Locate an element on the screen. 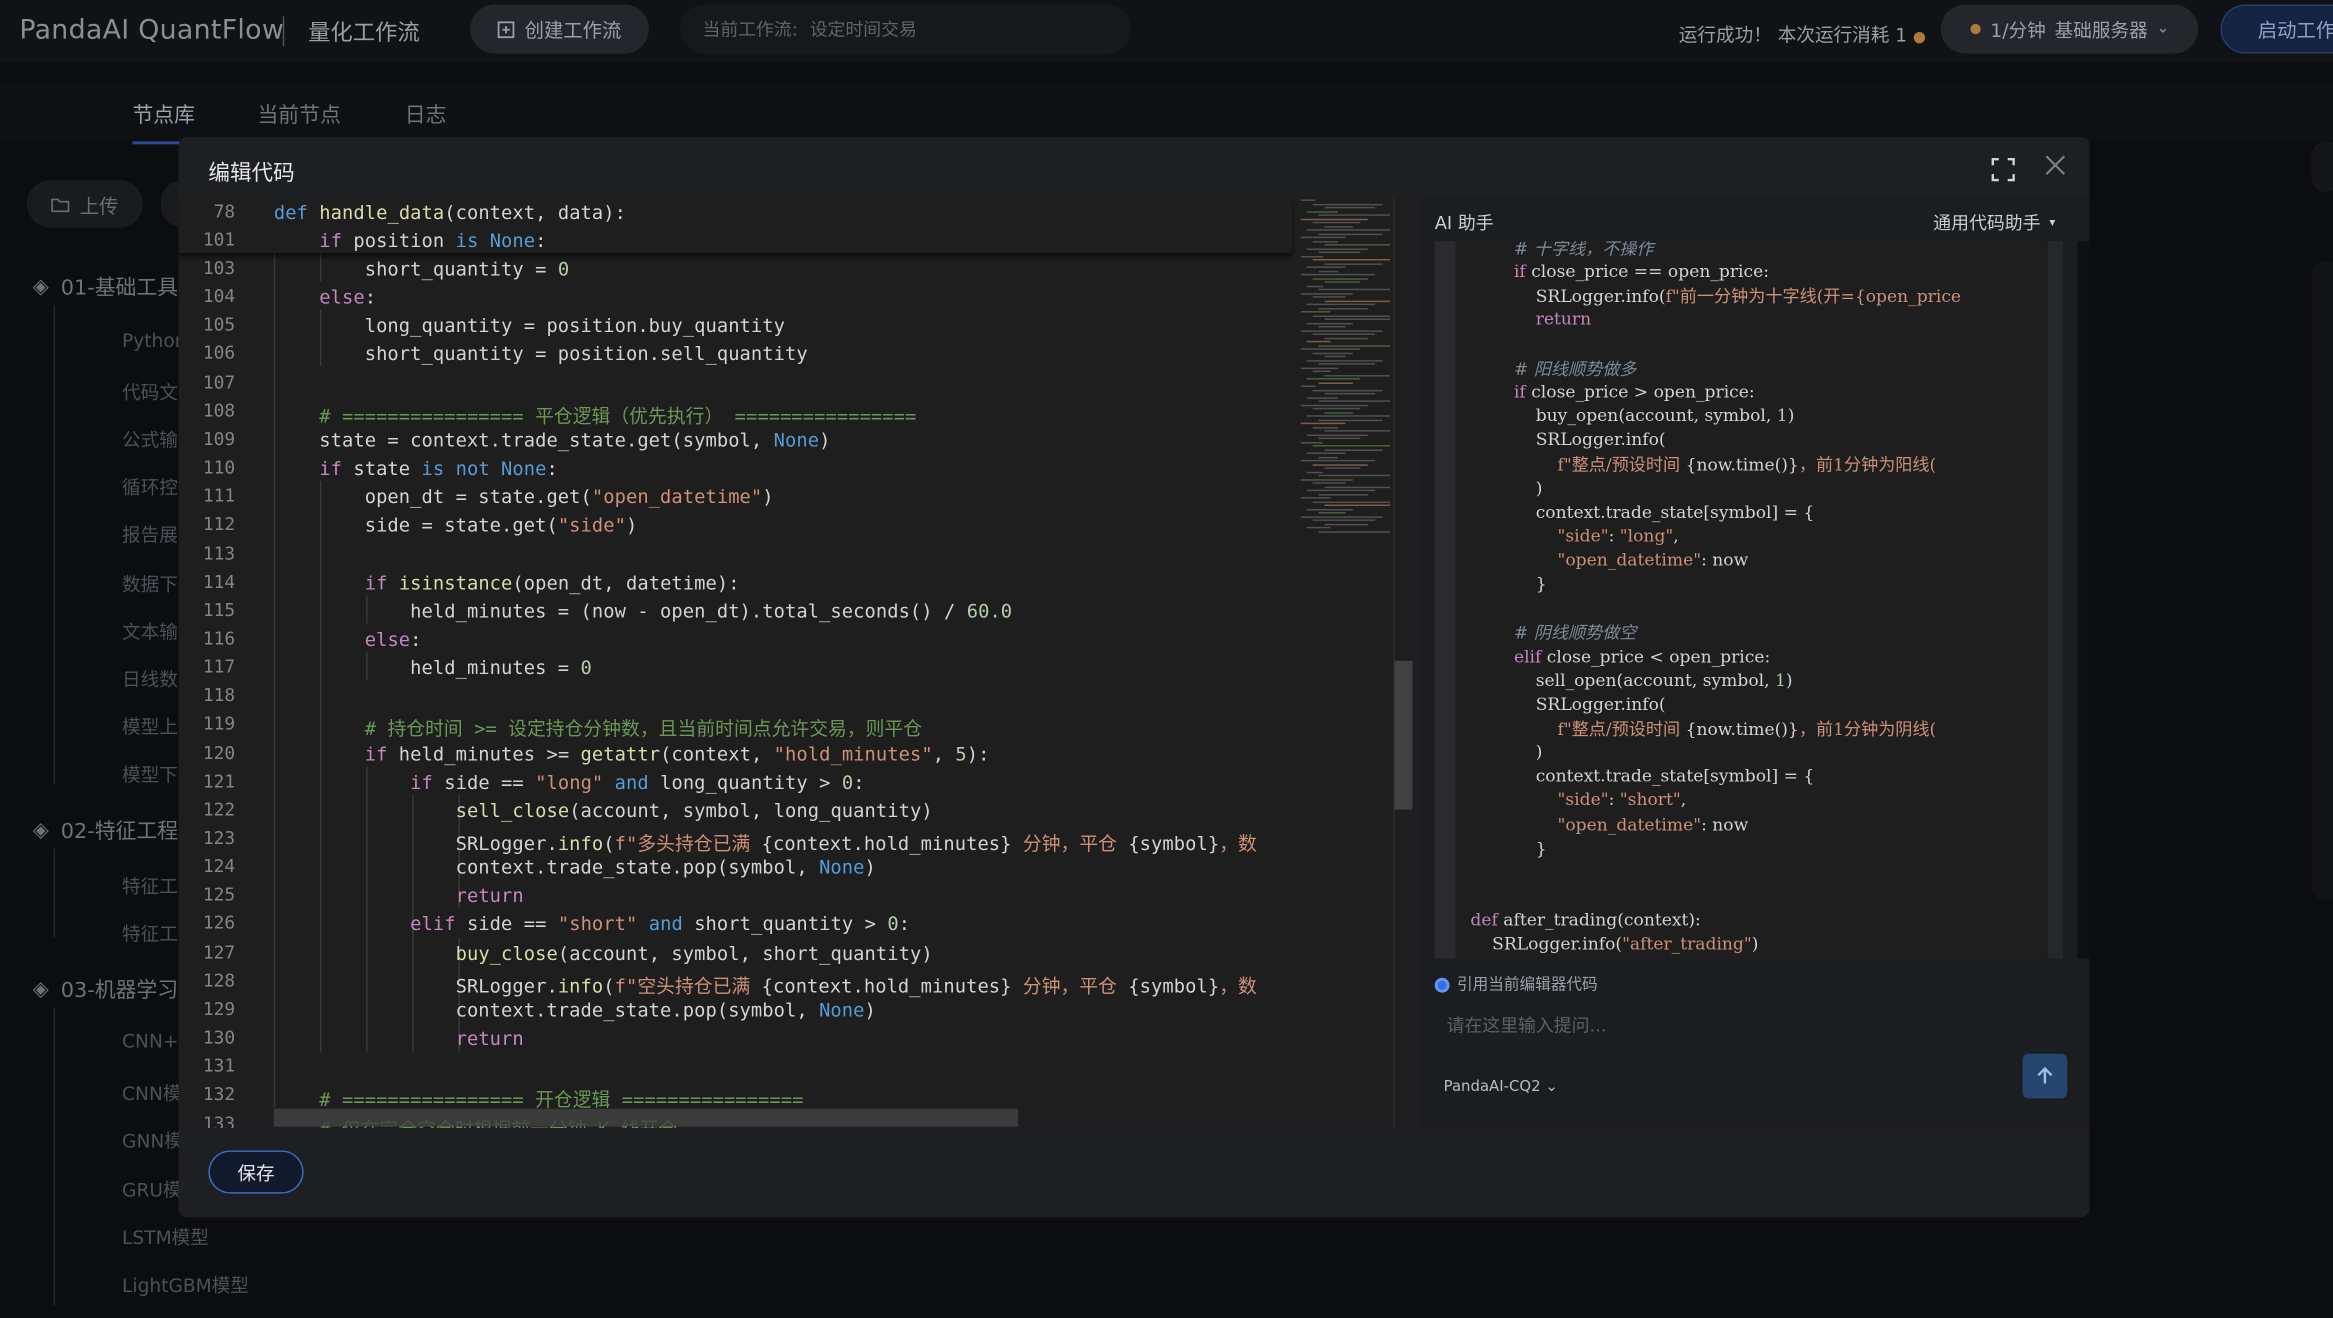  code-line: long_quantity = position.buy_quantity is located at coordinates (529, 325).